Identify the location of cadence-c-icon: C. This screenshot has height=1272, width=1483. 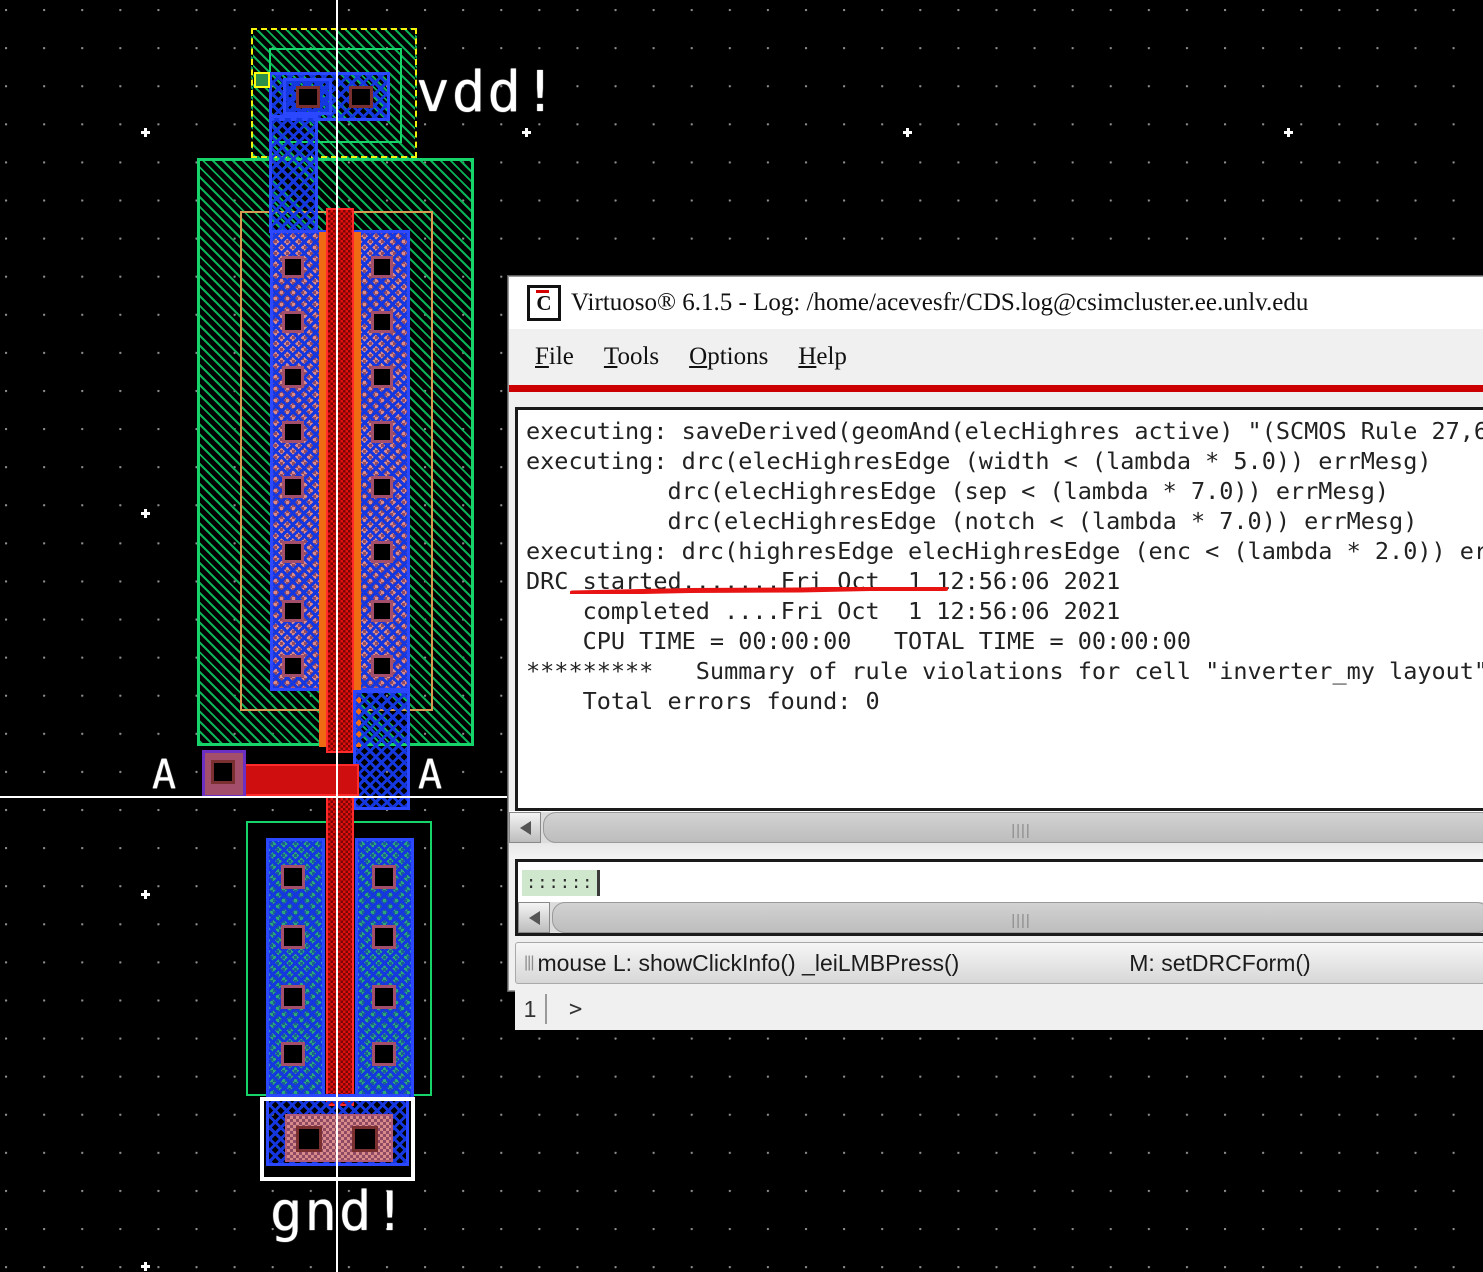
(544, 303).